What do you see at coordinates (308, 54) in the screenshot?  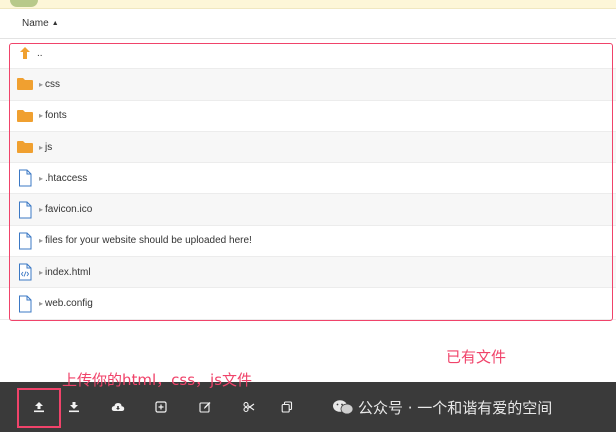 I see `file-row-parent: ..` at bounding box center [308, 54].